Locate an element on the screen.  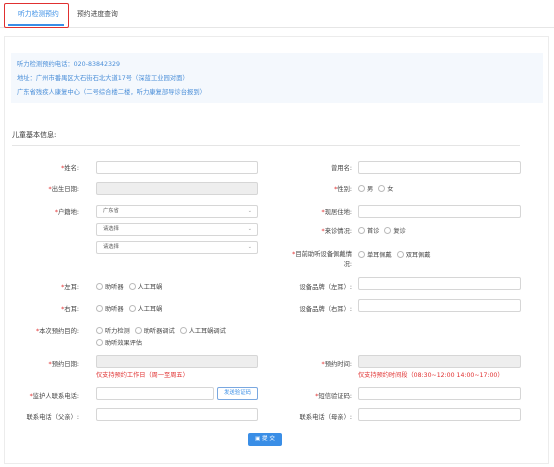
sms-code-input is located at coordinates (439, 393).